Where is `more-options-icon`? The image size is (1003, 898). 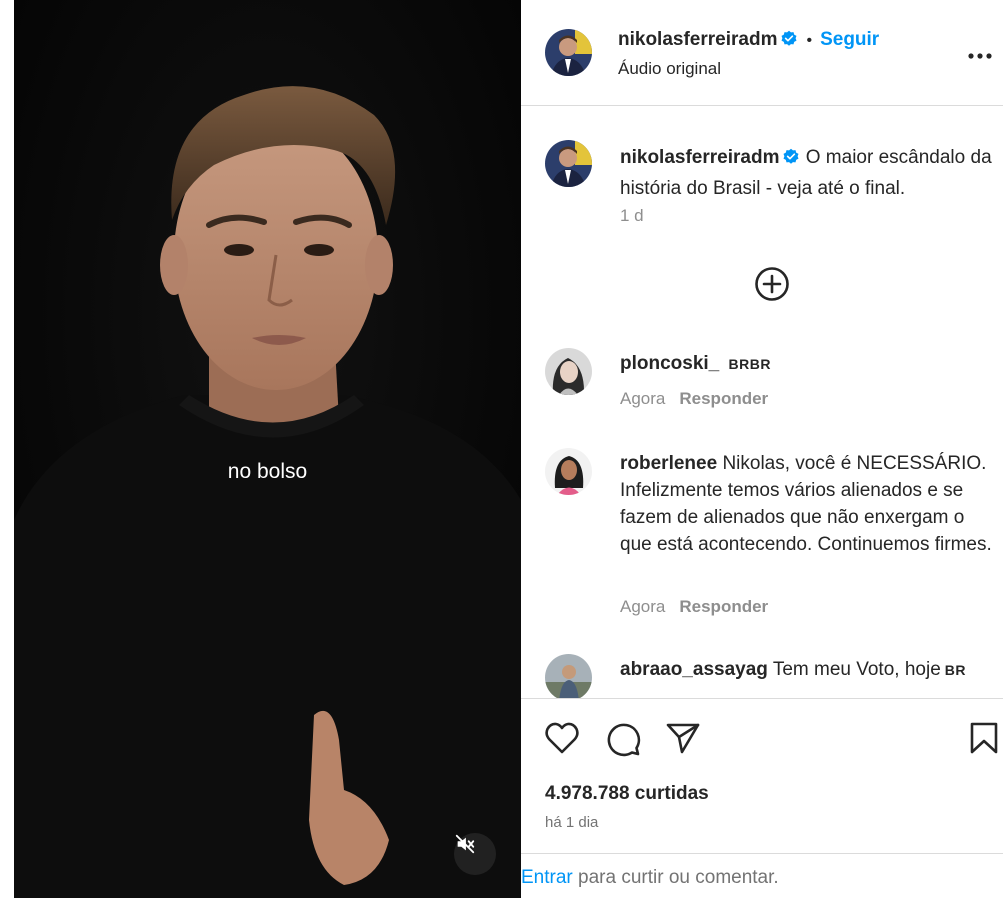
more-options-icon is located at coordinates (980, 56).